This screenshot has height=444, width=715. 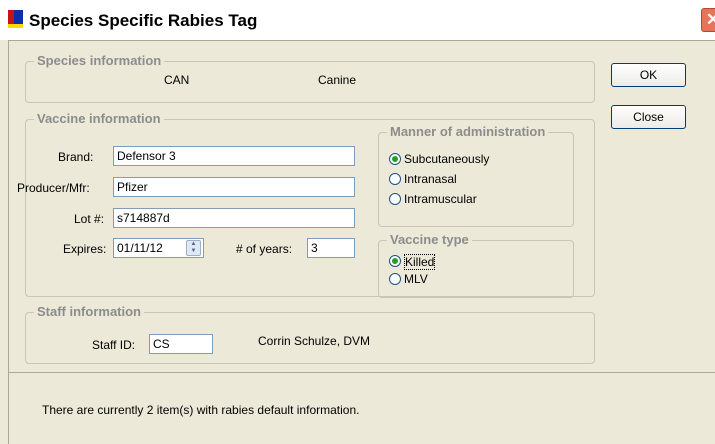 What do you see at coordinates (143, 20) in the screenshot?
I see `window-title: Species Specific Rabies Tag` at bounding box center [143, 20].